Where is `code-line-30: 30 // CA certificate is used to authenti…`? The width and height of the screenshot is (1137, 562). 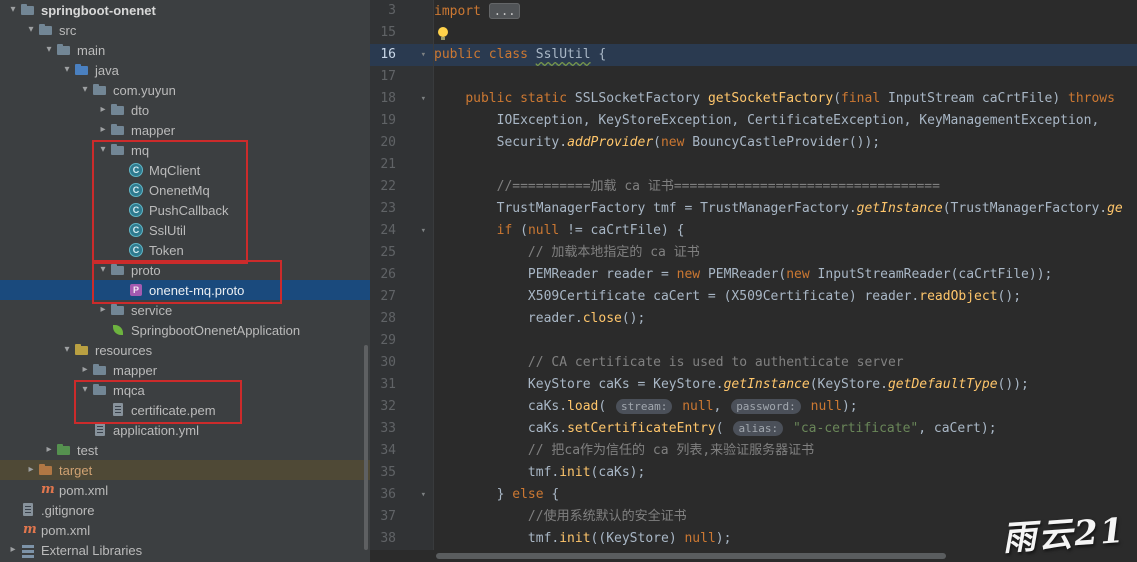 code-line-30: 30 // CA certificate is used to authenti… is located at coordinates (753, 363).